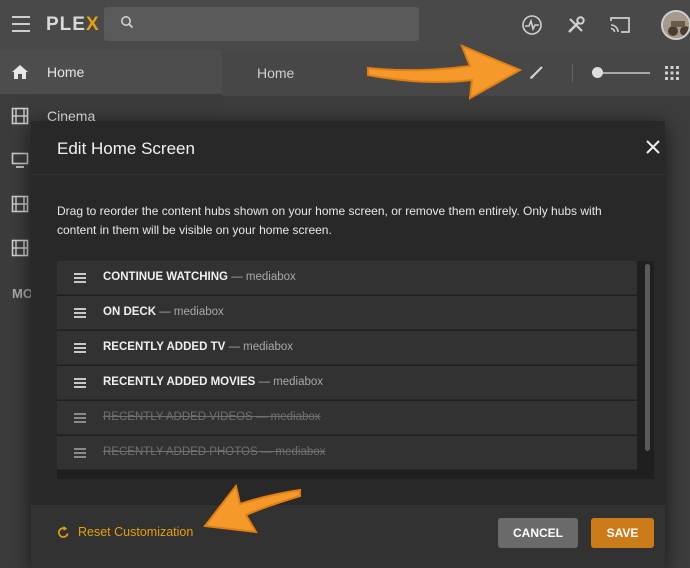 The image size is (690, 568). Describe the element at coordinates (537, 74) in the screenshot. I see `edit-pencil-icon` at that location.